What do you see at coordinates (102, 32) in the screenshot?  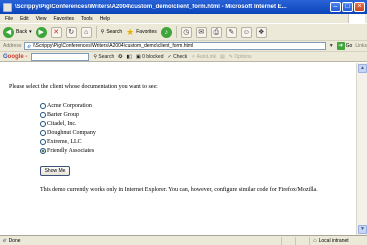 I see `search-icon: ⚲` at bounding box center [102, 32].